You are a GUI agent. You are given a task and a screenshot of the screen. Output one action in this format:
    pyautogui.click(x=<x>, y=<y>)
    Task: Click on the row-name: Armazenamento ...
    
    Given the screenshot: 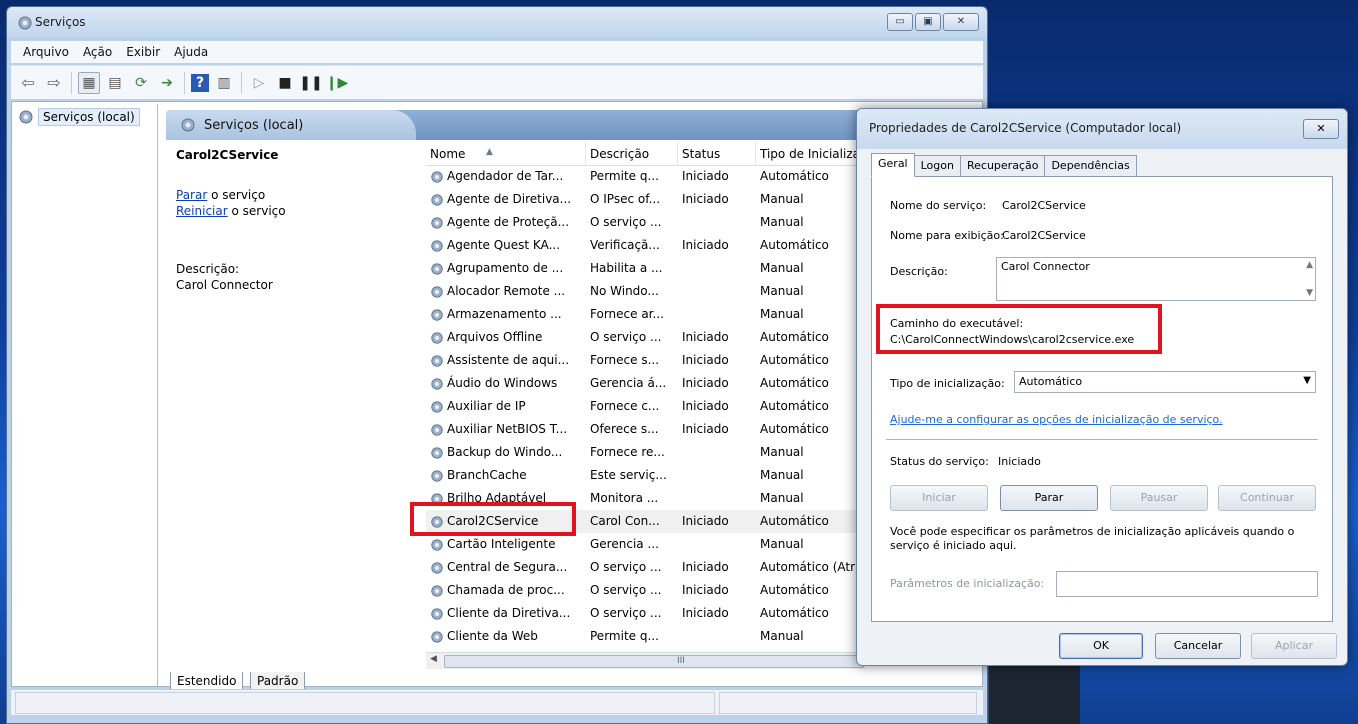 What is the action you would take?
    pyautogui.click(x=504, y=314)
    